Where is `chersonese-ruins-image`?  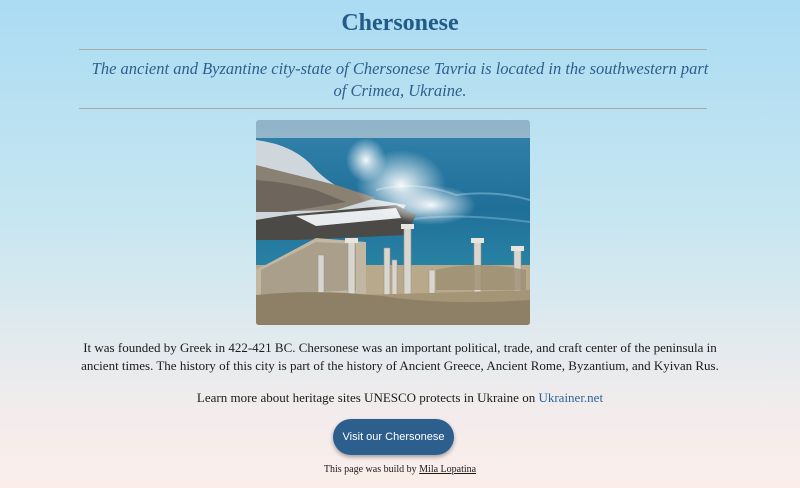
chersonese-ruins-image is located at coordinates (393, 222).